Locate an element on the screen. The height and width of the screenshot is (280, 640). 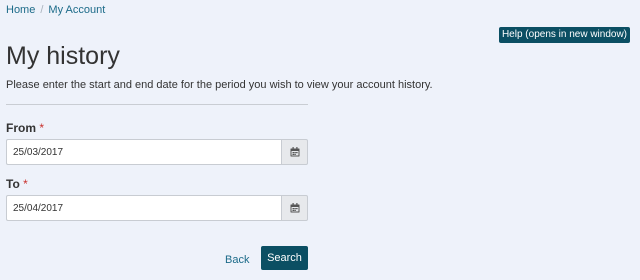
from-calendar-button is located at coordinates (294, 152).